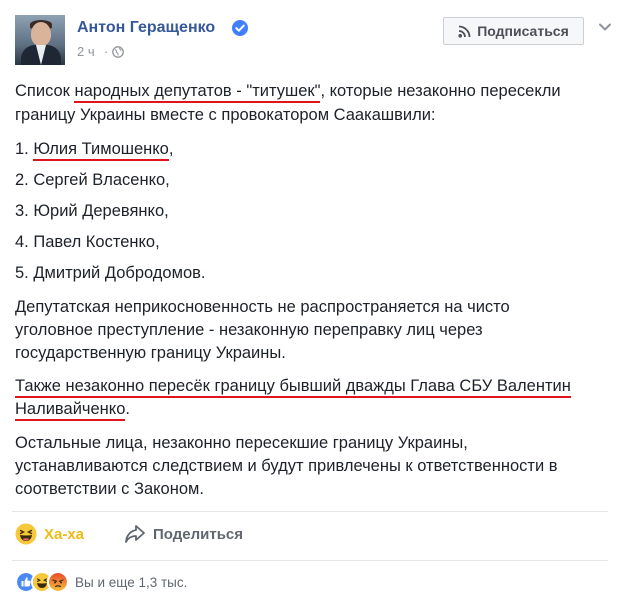  Describe the element at coordinates (131, 582) in the screenshot. I see `reactions-count-text: Вы и еще 1,3 тыс.` at that location.